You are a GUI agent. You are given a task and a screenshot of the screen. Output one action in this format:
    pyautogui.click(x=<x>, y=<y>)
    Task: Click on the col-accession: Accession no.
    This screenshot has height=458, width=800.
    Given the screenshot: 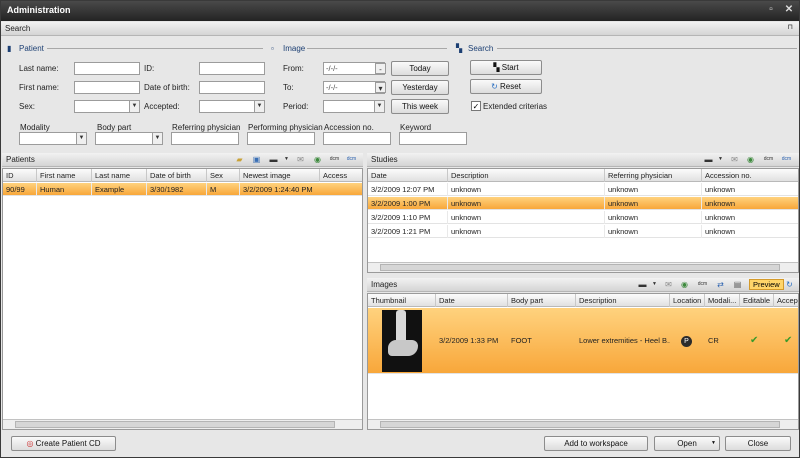 What is the action you would take?
    pyautogui.click(x=750, y=175)
    